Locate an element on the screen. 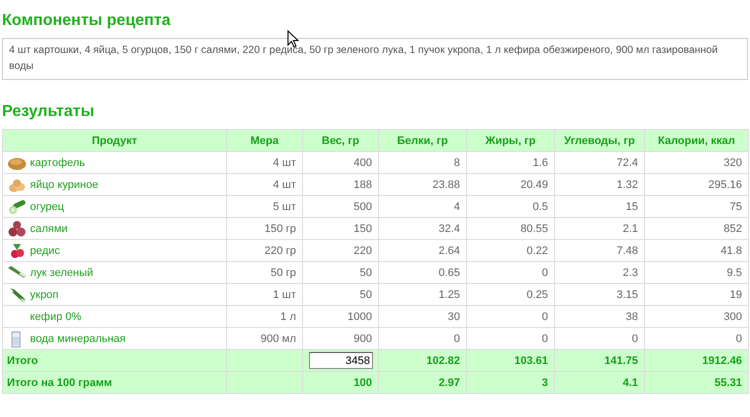 The image size is (750, 417). table-cell: 1912.46 is located at coordinates (696, 361).